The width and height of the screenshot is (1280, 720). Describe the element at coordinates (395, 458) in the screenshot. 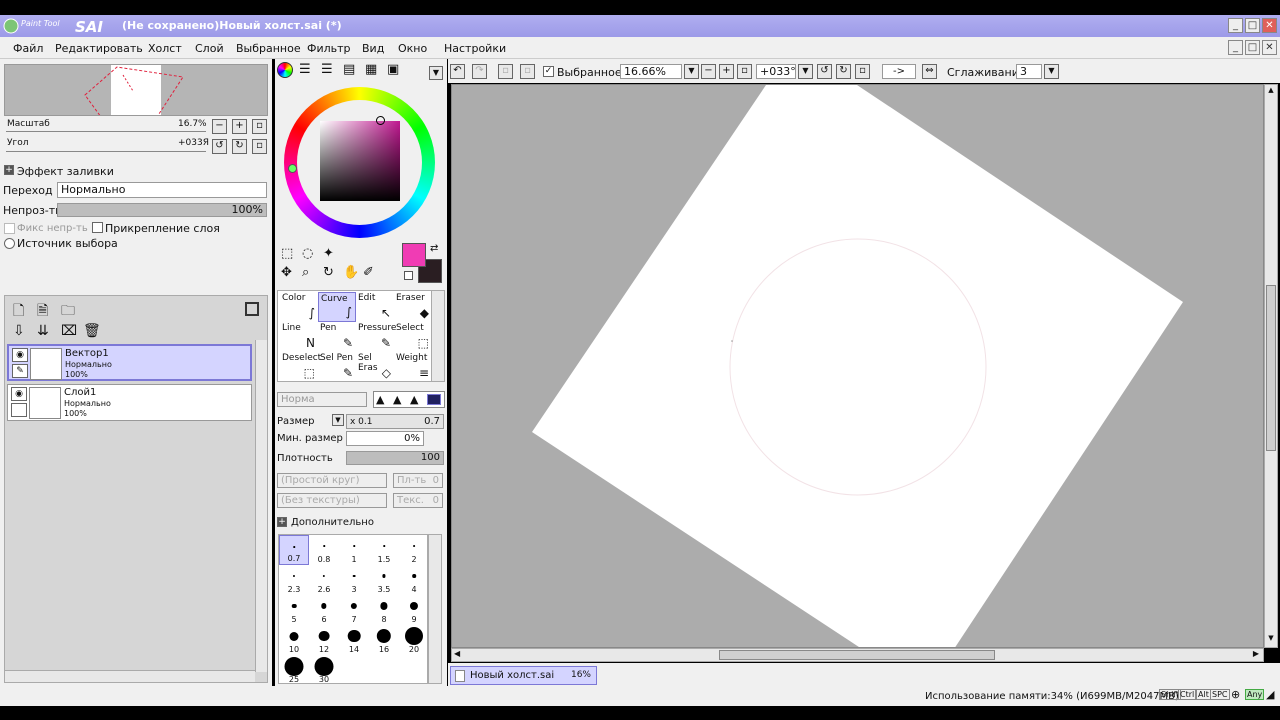

I see `density-slider: 100` at that location.